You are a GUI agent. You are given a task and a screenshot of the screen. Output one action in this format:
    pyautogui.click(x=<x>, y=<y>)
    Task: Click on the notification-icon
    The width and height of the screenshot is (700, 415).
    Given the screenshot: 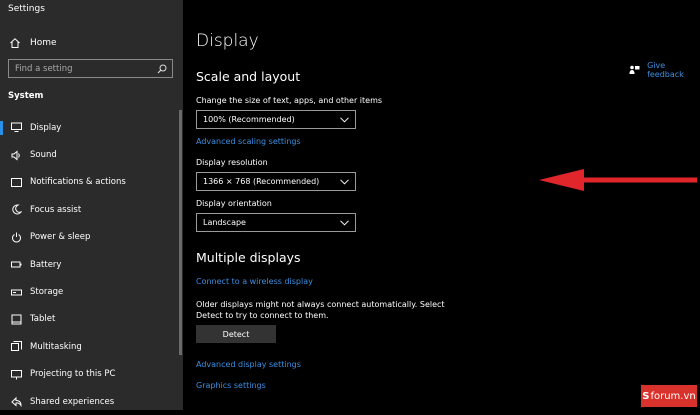 What is the action you would take?
    pyautogui.click(x=16, y=182)
    